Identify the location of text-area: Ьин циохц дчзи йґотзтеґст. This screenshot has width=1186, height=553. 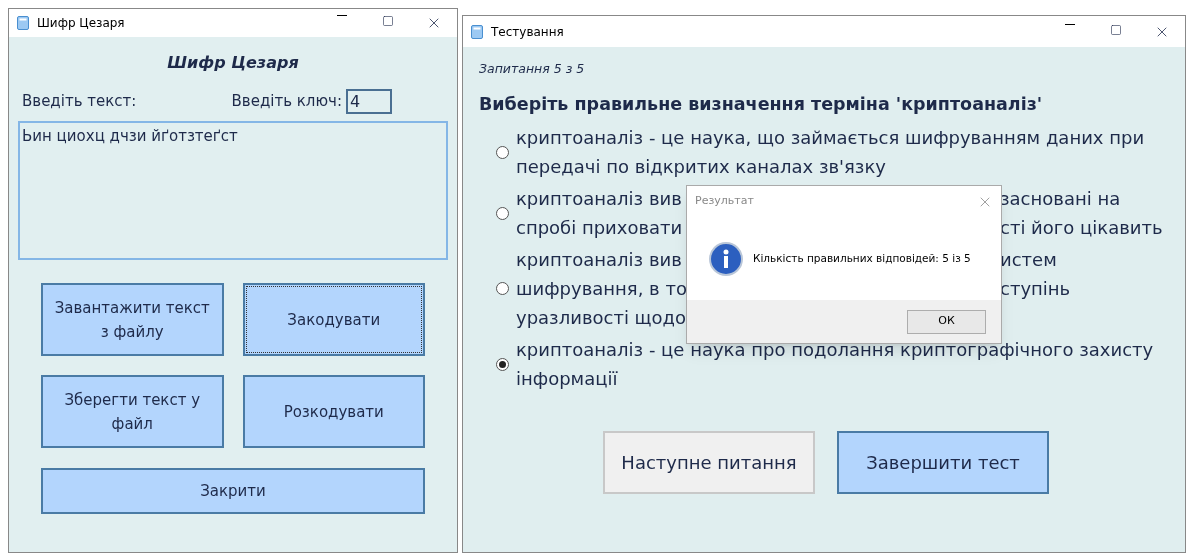
(233, 190).